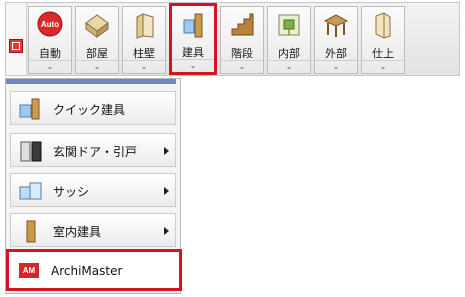 This screenshot has width=465, height=297. I want to click on menu-item-quick-fitting: クイック建具, so click(93, 108).